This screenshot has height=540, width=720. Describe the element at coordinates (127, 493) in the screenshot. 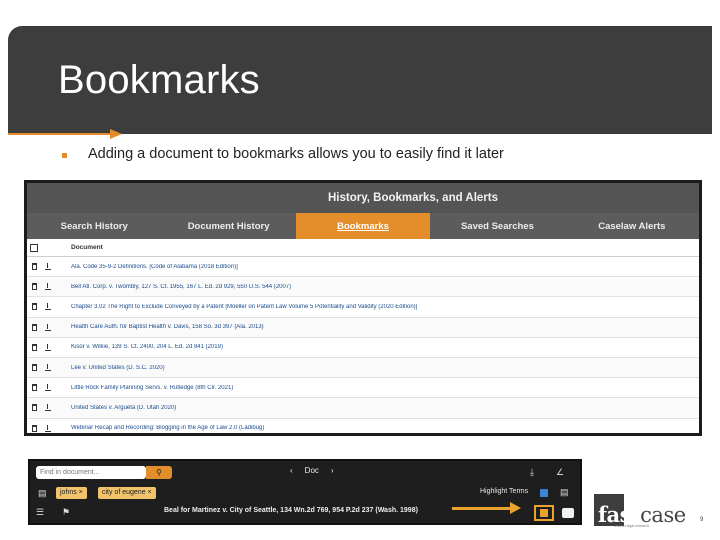

I see `search-term-tag: city of eugene ×` at that location.